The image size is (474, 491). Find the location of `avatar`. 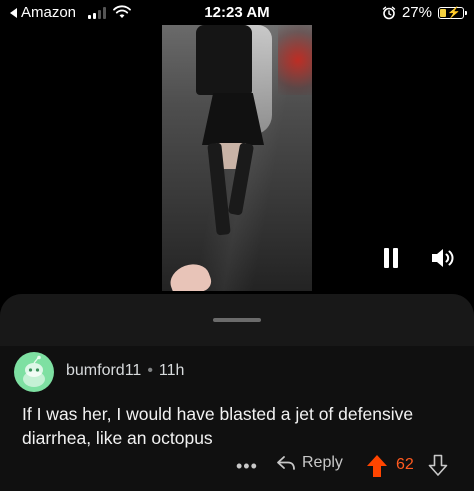

avatar is located at coordinates (34, 372).